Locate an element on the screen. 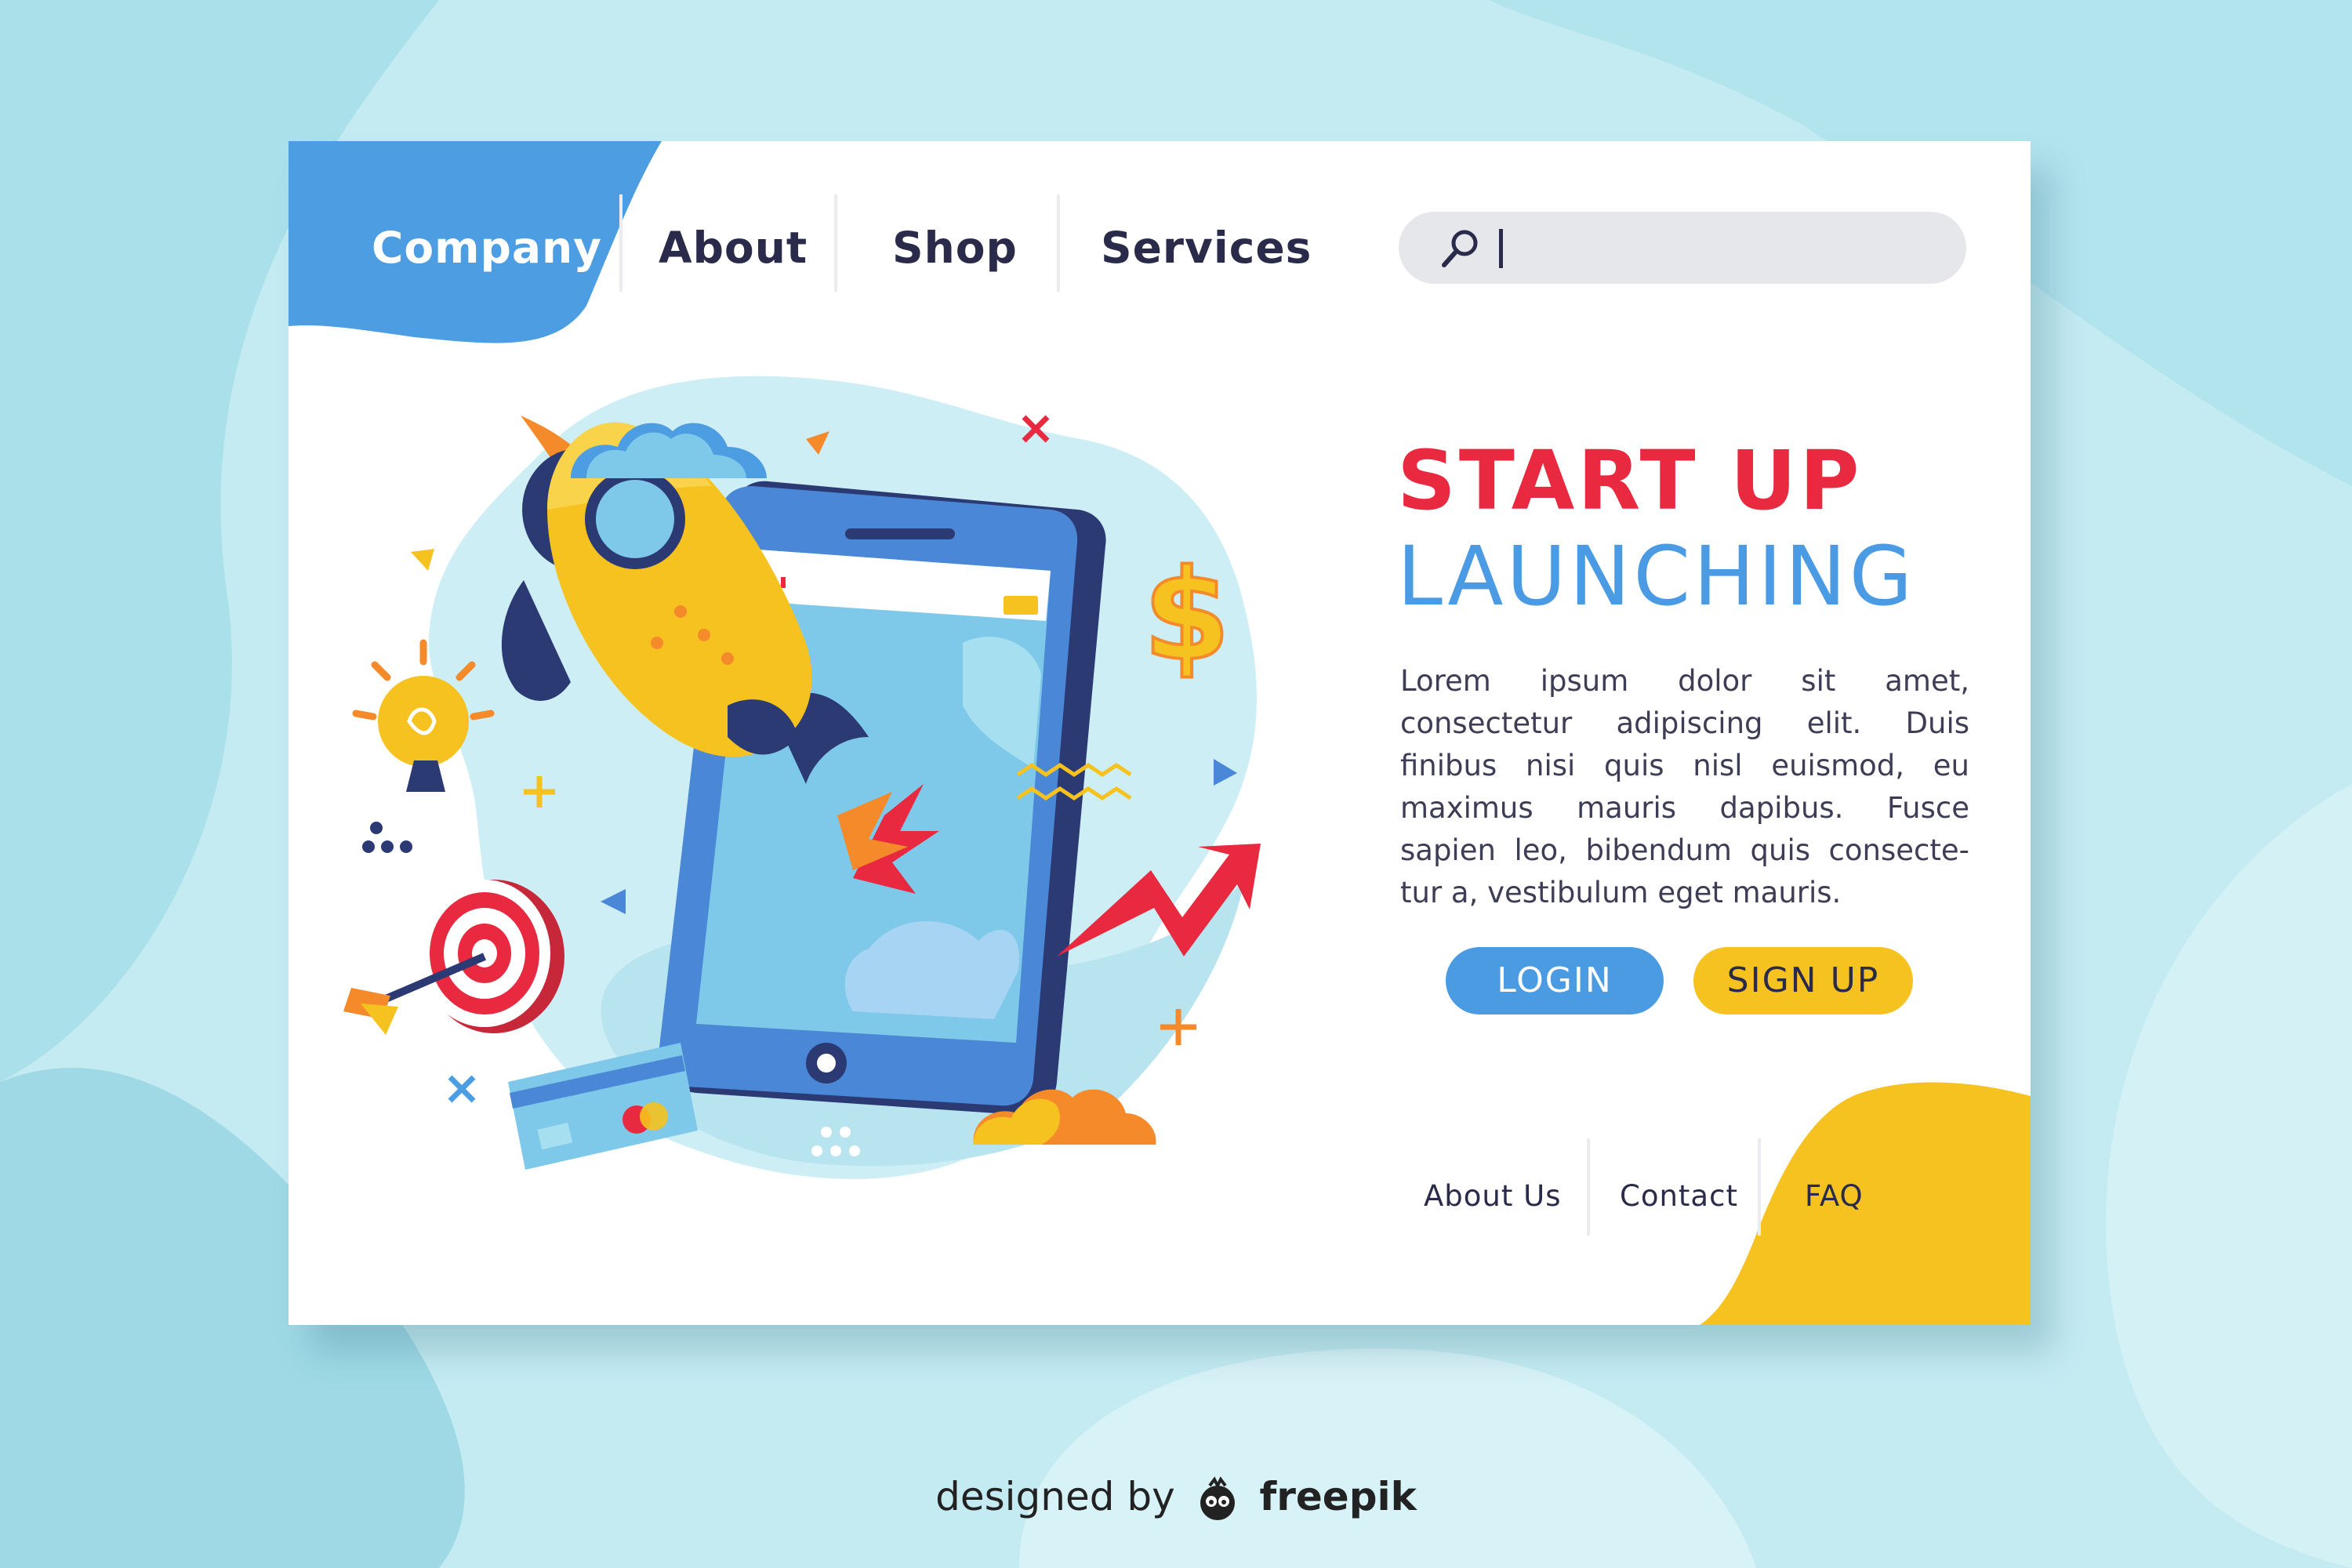 This screenshot has height=1568, width=2352. dollar-icon: $ is located at coordinates (1187, 615).